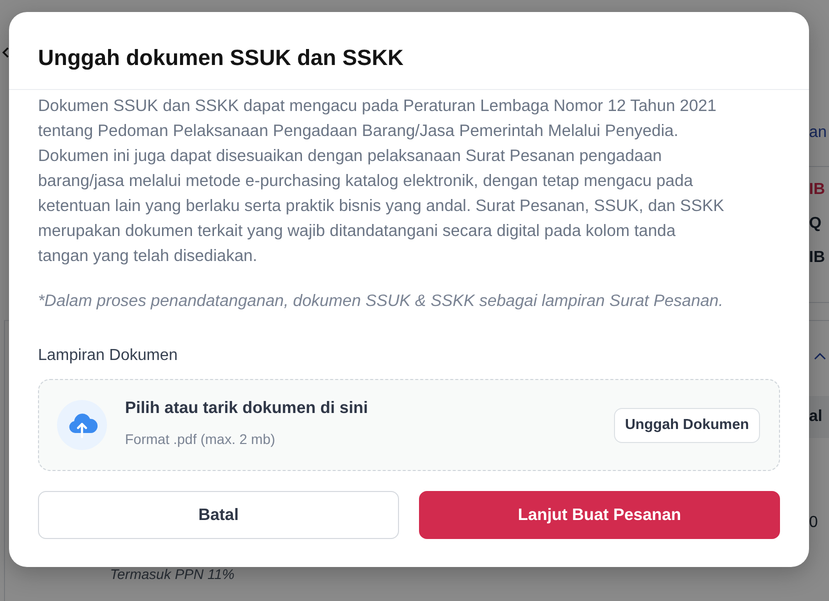  Describe the element at coordinates (819, 417) in the screenshot. I see `column-header: al` at that location.